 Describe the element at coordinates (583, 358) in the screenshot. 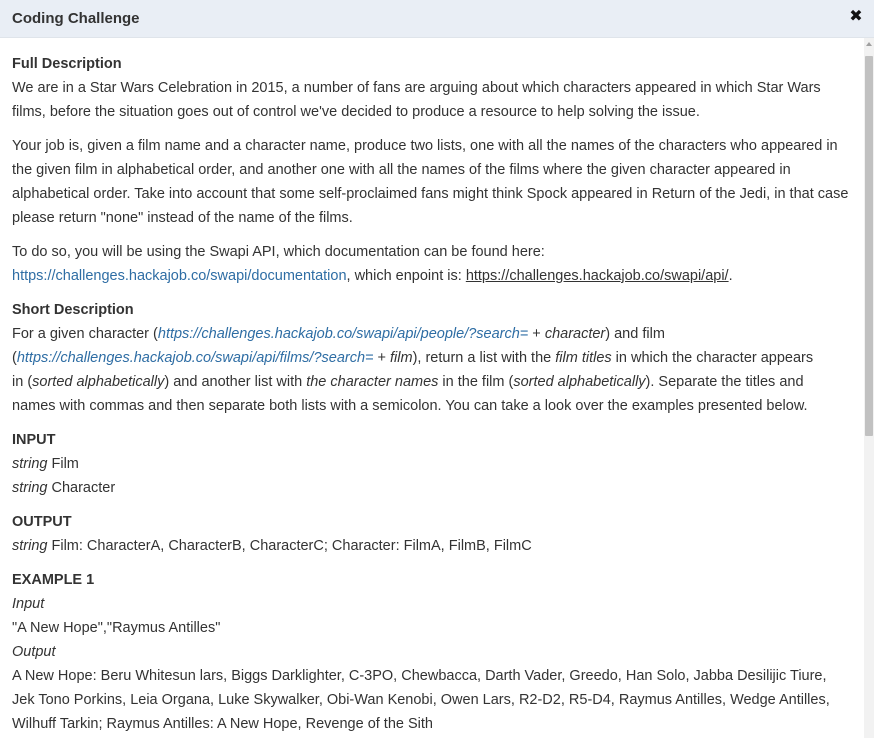

I see `film-titles: film titles` at that location.